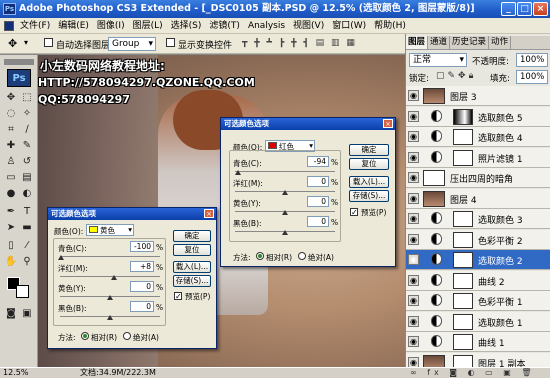 The height and width of the screenshot is (378, 550). Describe the element at coordinates (318, 161) in the screenshot. I see `cyan-input: -94` at that location.